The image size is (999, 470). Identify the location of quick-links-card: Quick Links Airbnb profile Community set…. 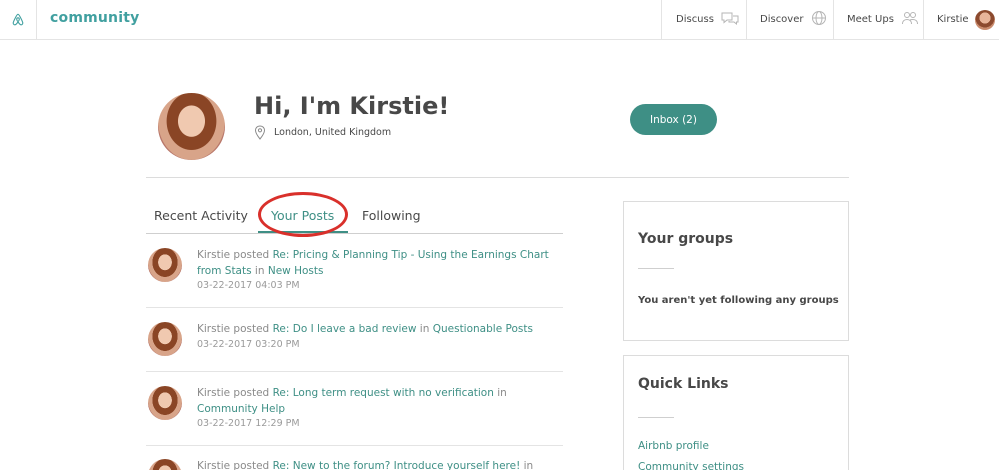
(736, 412).